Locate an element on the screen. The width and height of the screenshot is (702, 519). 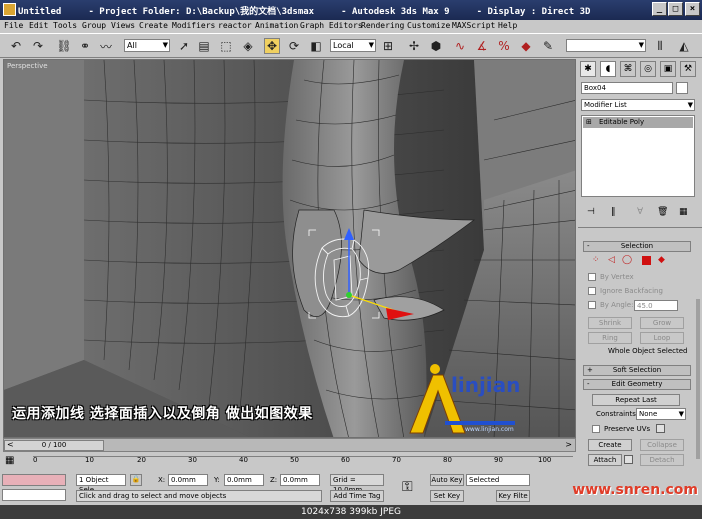
named-selection-icon: ✎ is located at coordinates (548, 46).